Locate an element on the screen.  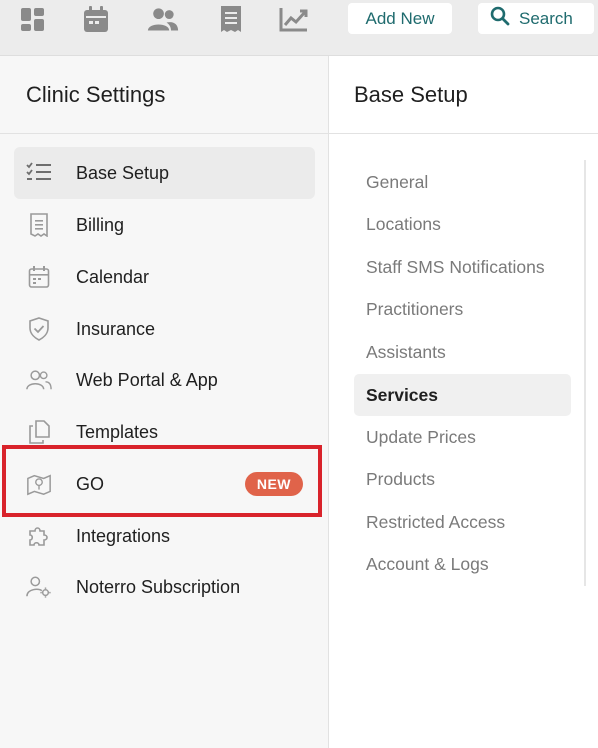
nav-item-label: Noterro Subscription is located at coordinates (158, 587).